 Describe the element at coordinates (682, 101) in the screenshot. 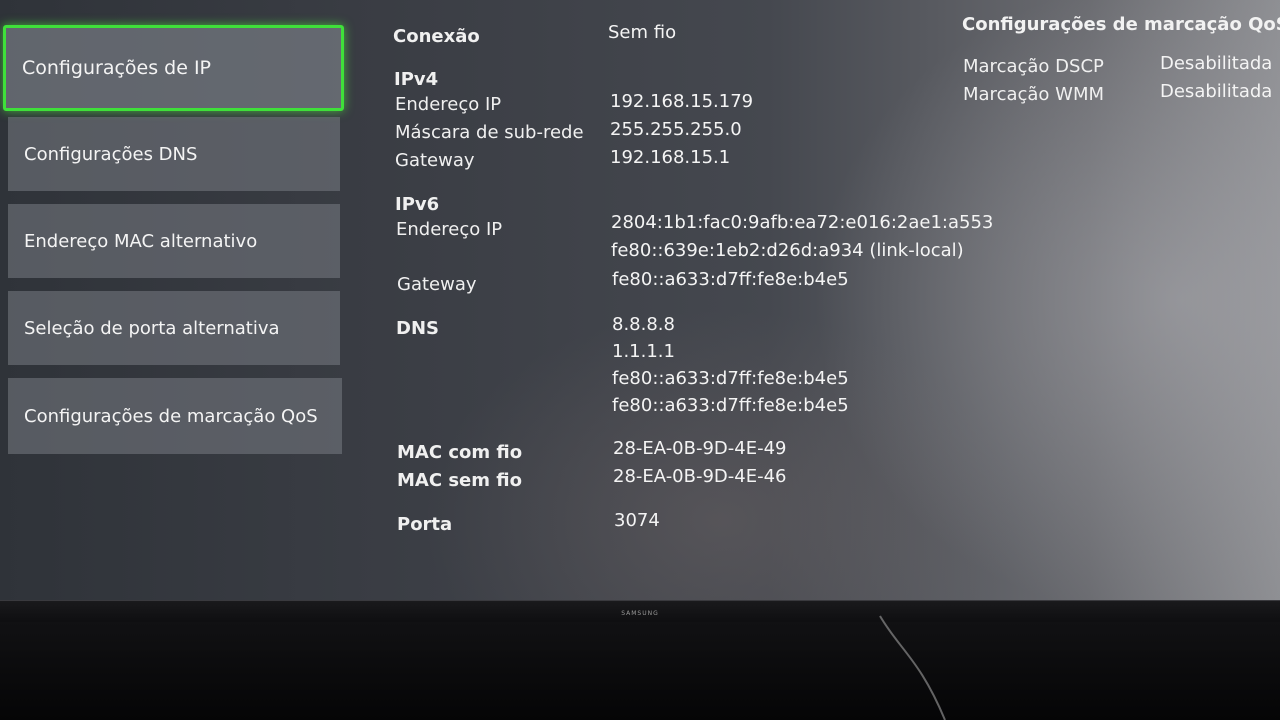

I see `ipv4-ip-value: 192.168.15.179` at that location.